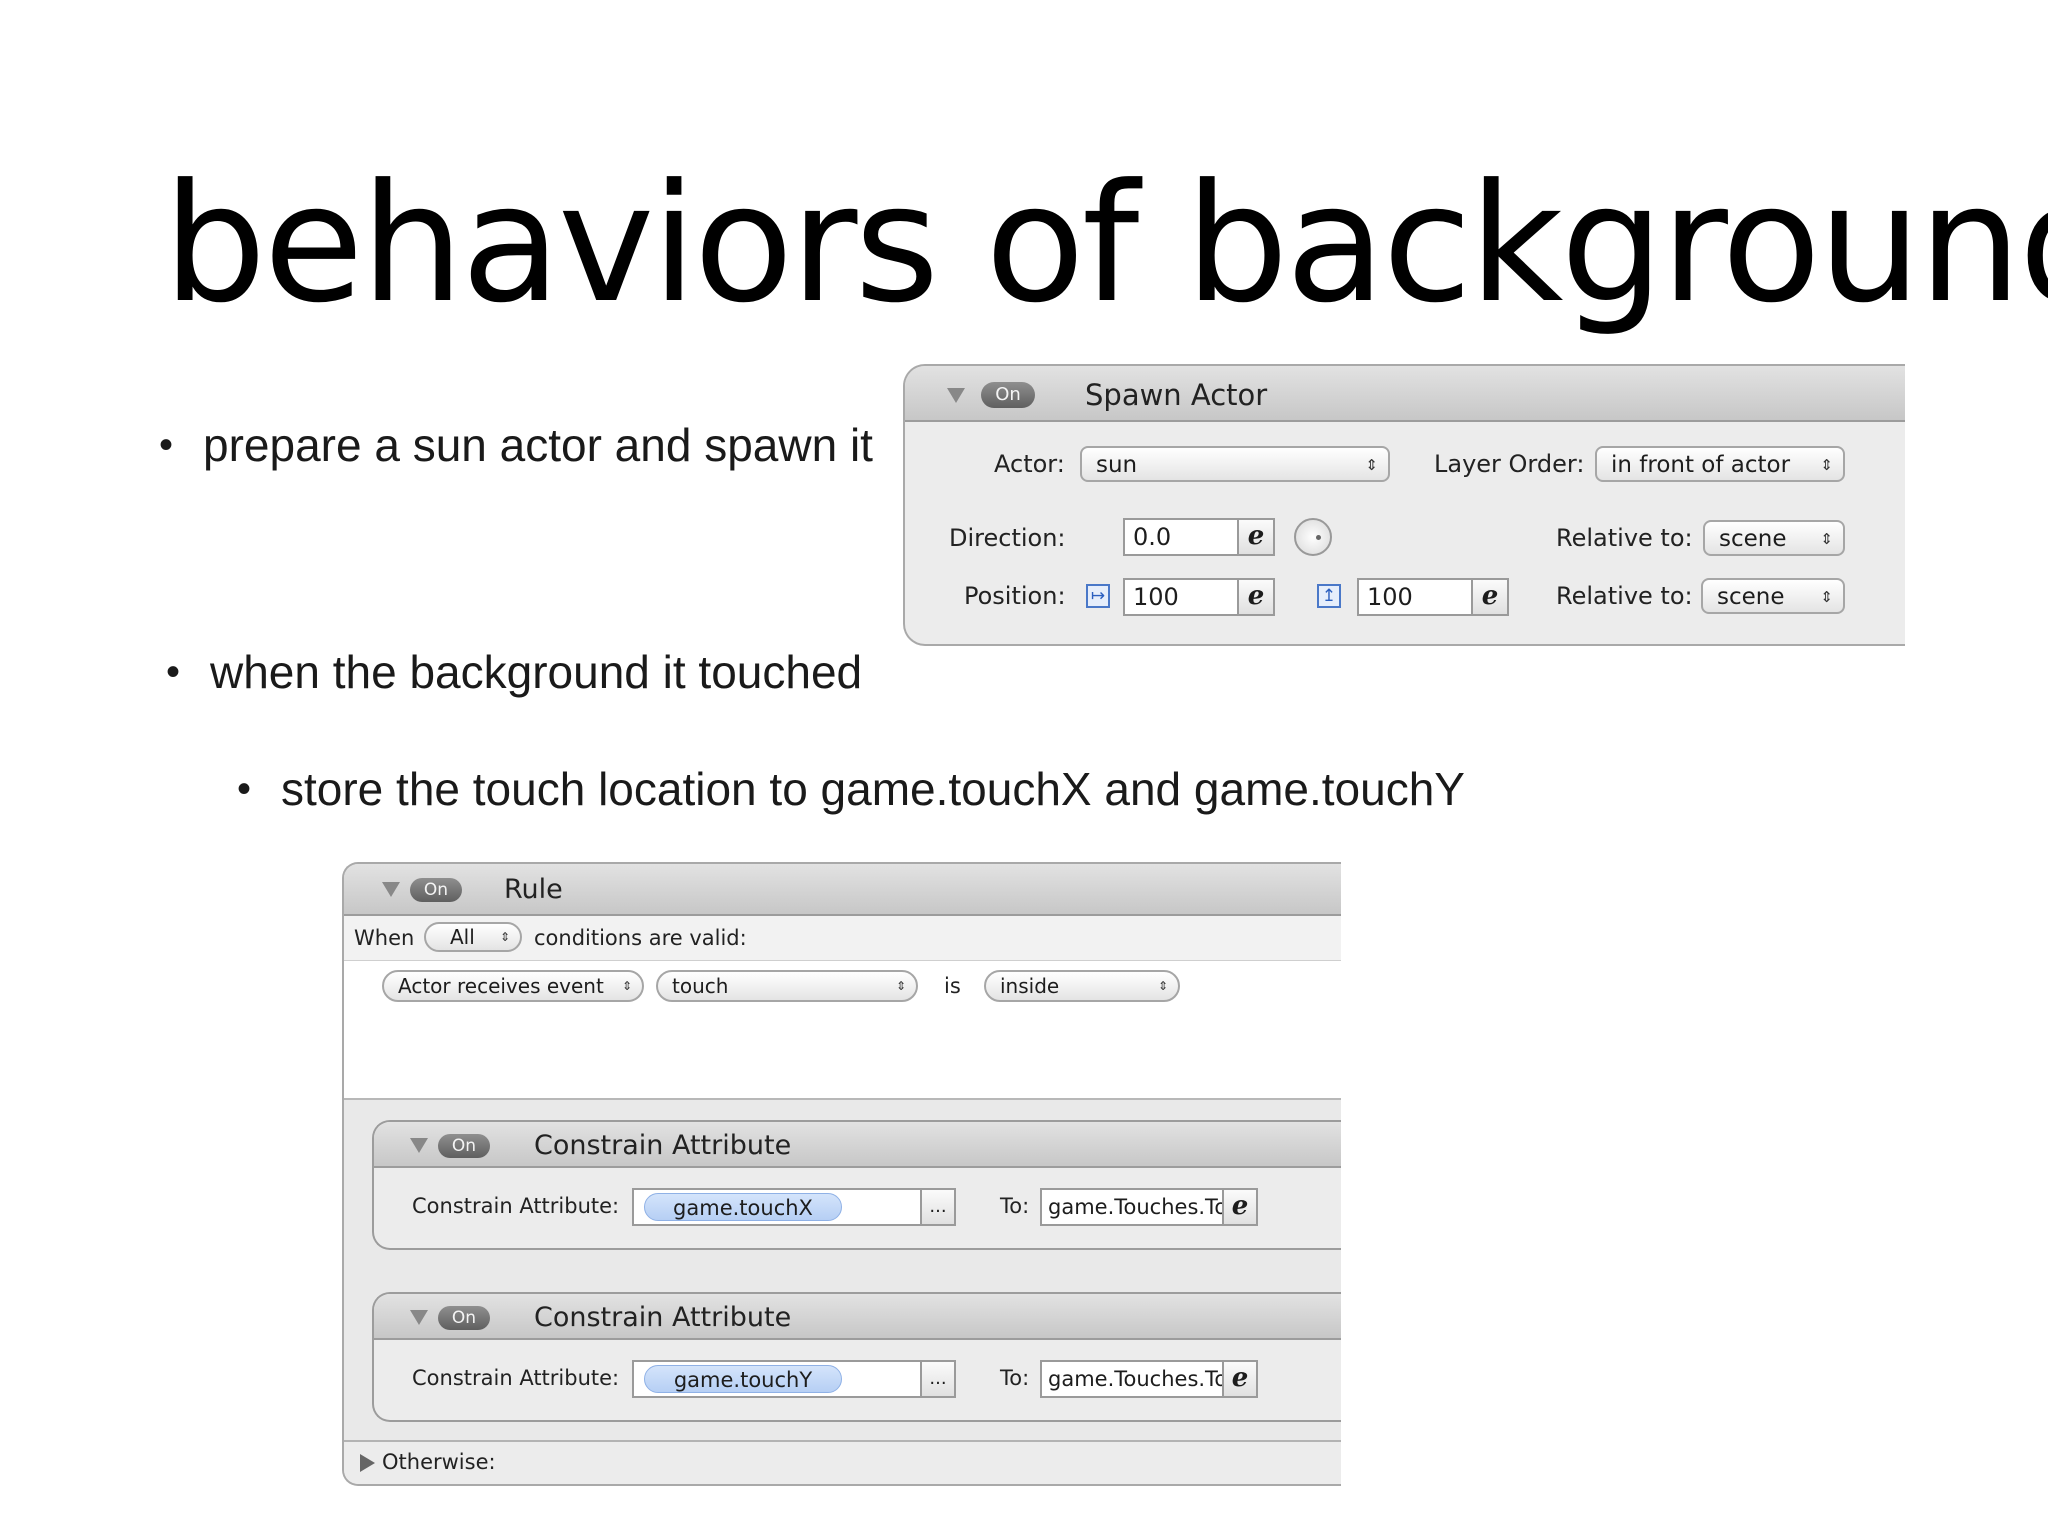 Image resolution: width=2048 pixels, height=1536 pixels. Describe the element at coordinates (462, 937) in the screenshot. I see `when-select-value: All` at that location.